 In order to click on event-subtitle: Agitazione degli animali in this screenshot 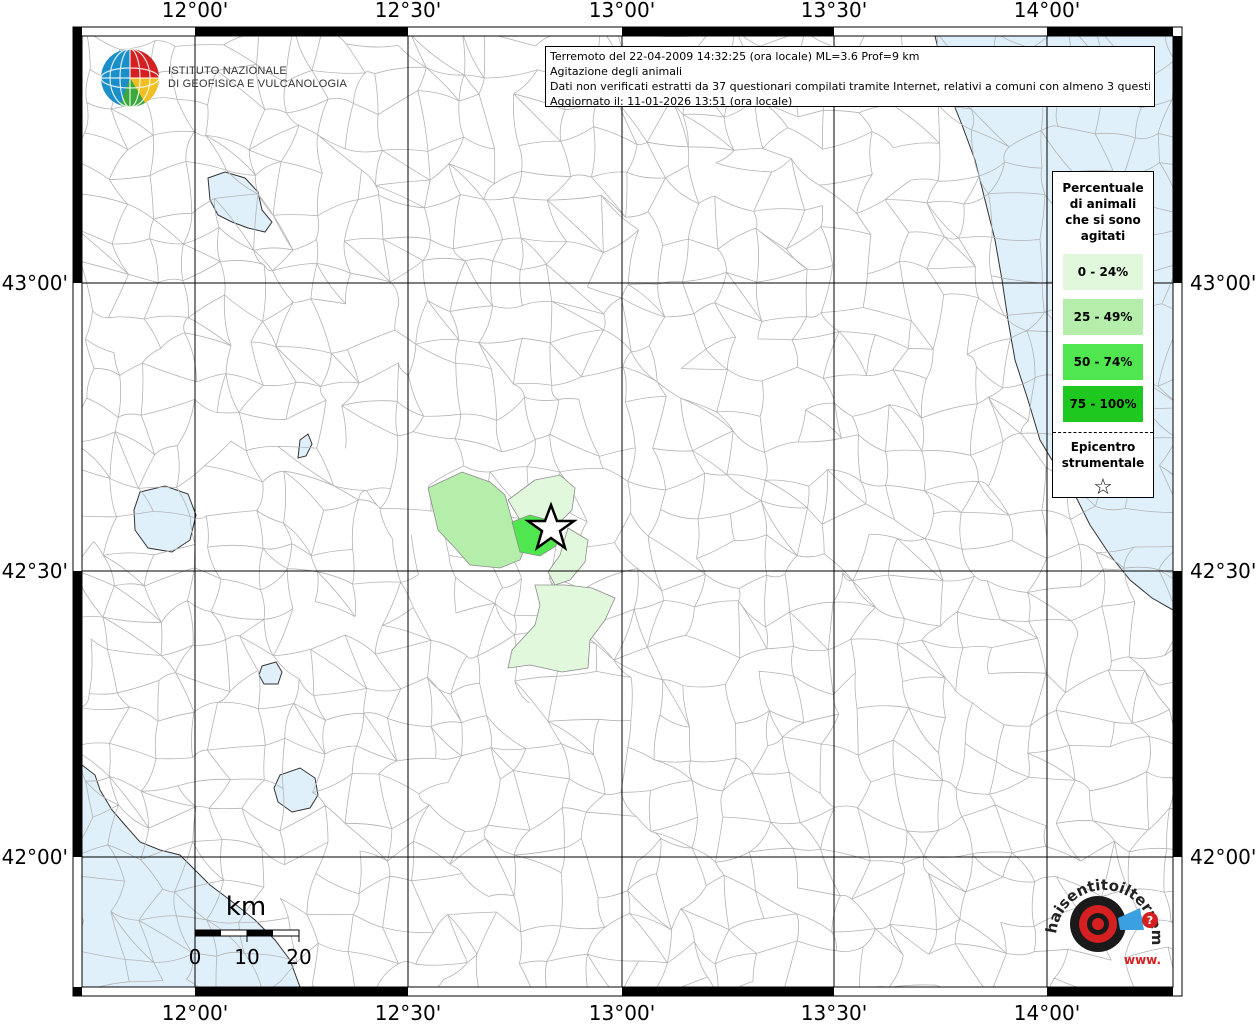, I will do `click(616, 71)`.